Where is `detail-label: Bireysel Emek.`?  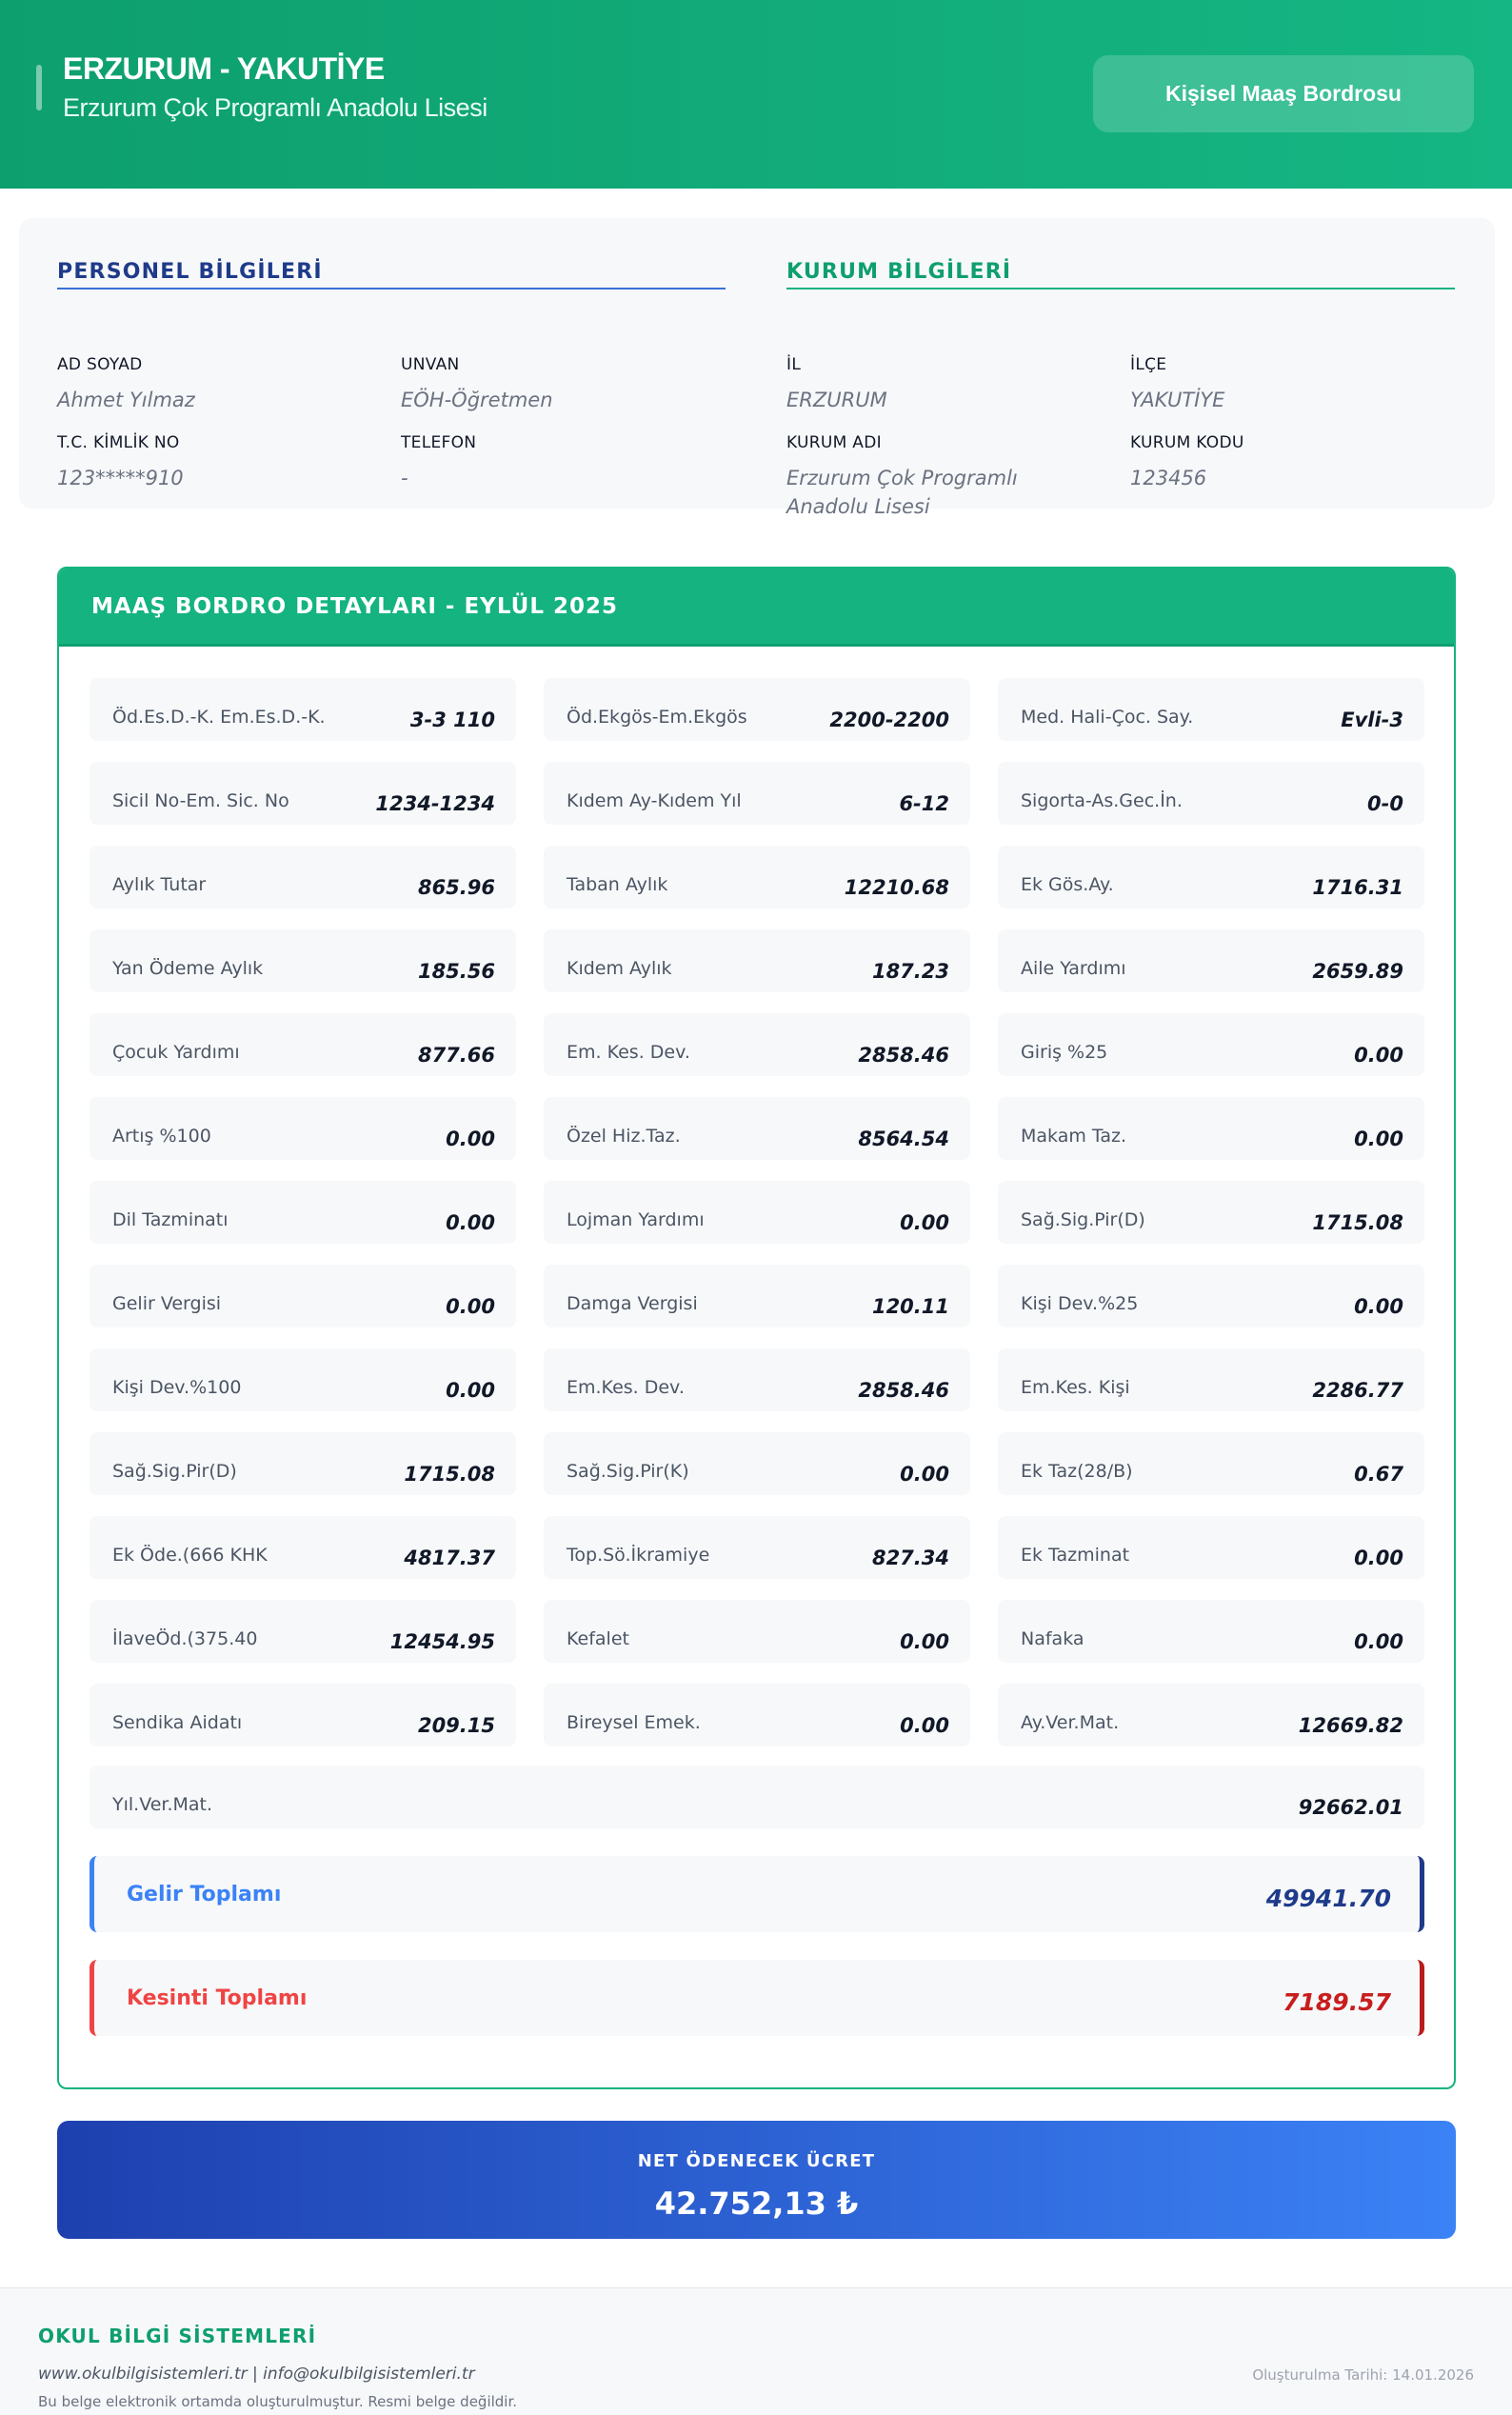 detail-label: Bireysel Emek. is located at coordinates (634, 1722).